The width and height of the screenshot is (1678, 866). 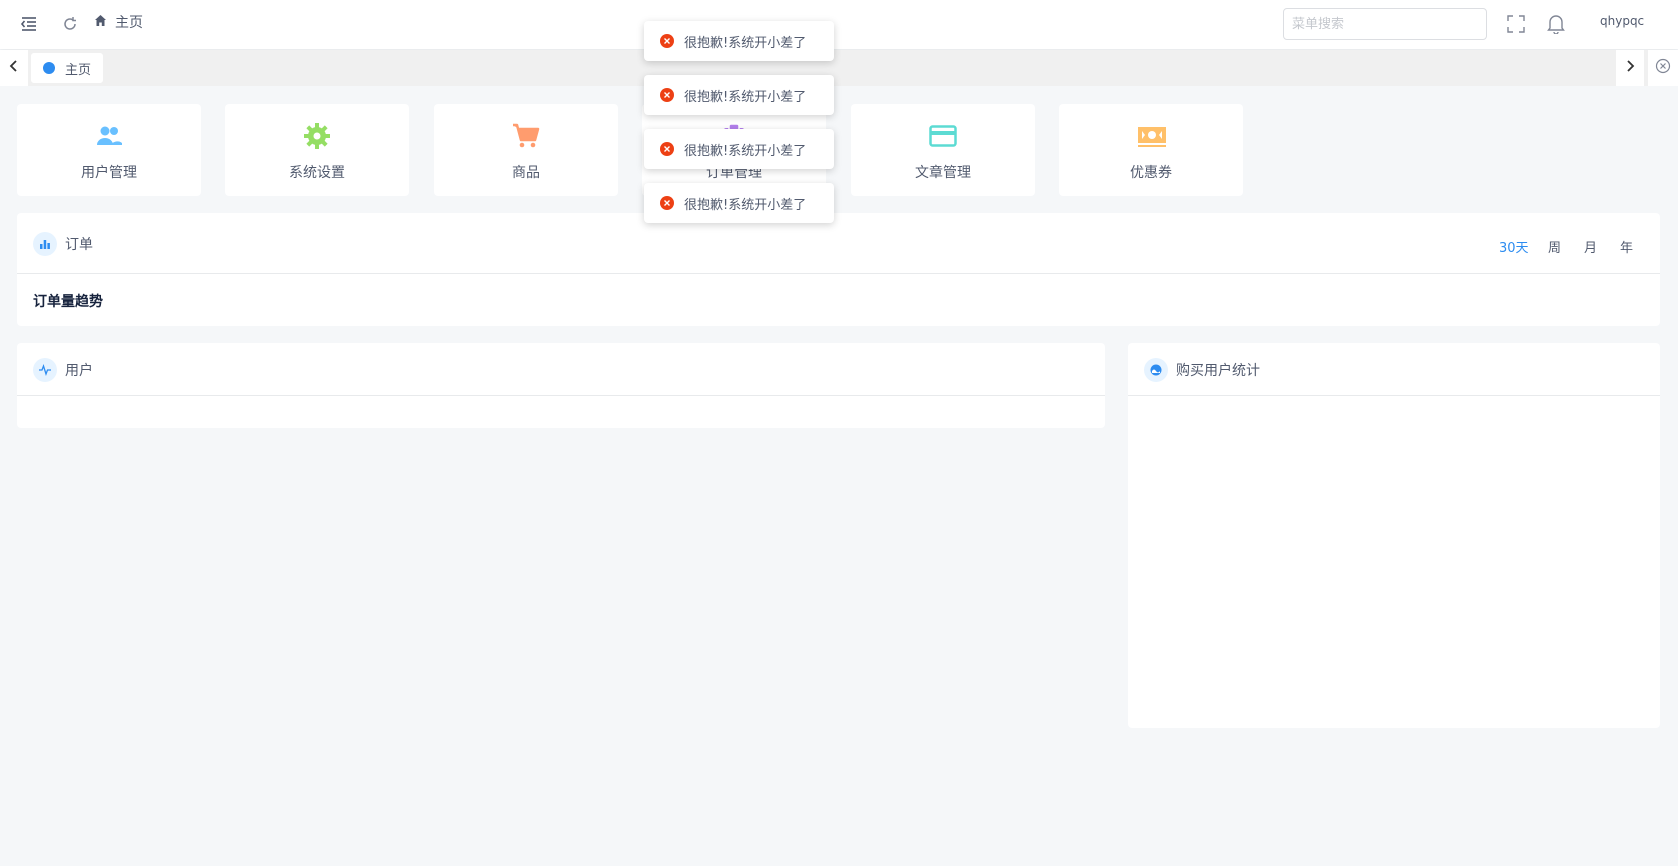 What do you see at coordinates (1514, 246) in the screenshot?
I see `range-30-days: 30天` at bounding box center [1514, 246].